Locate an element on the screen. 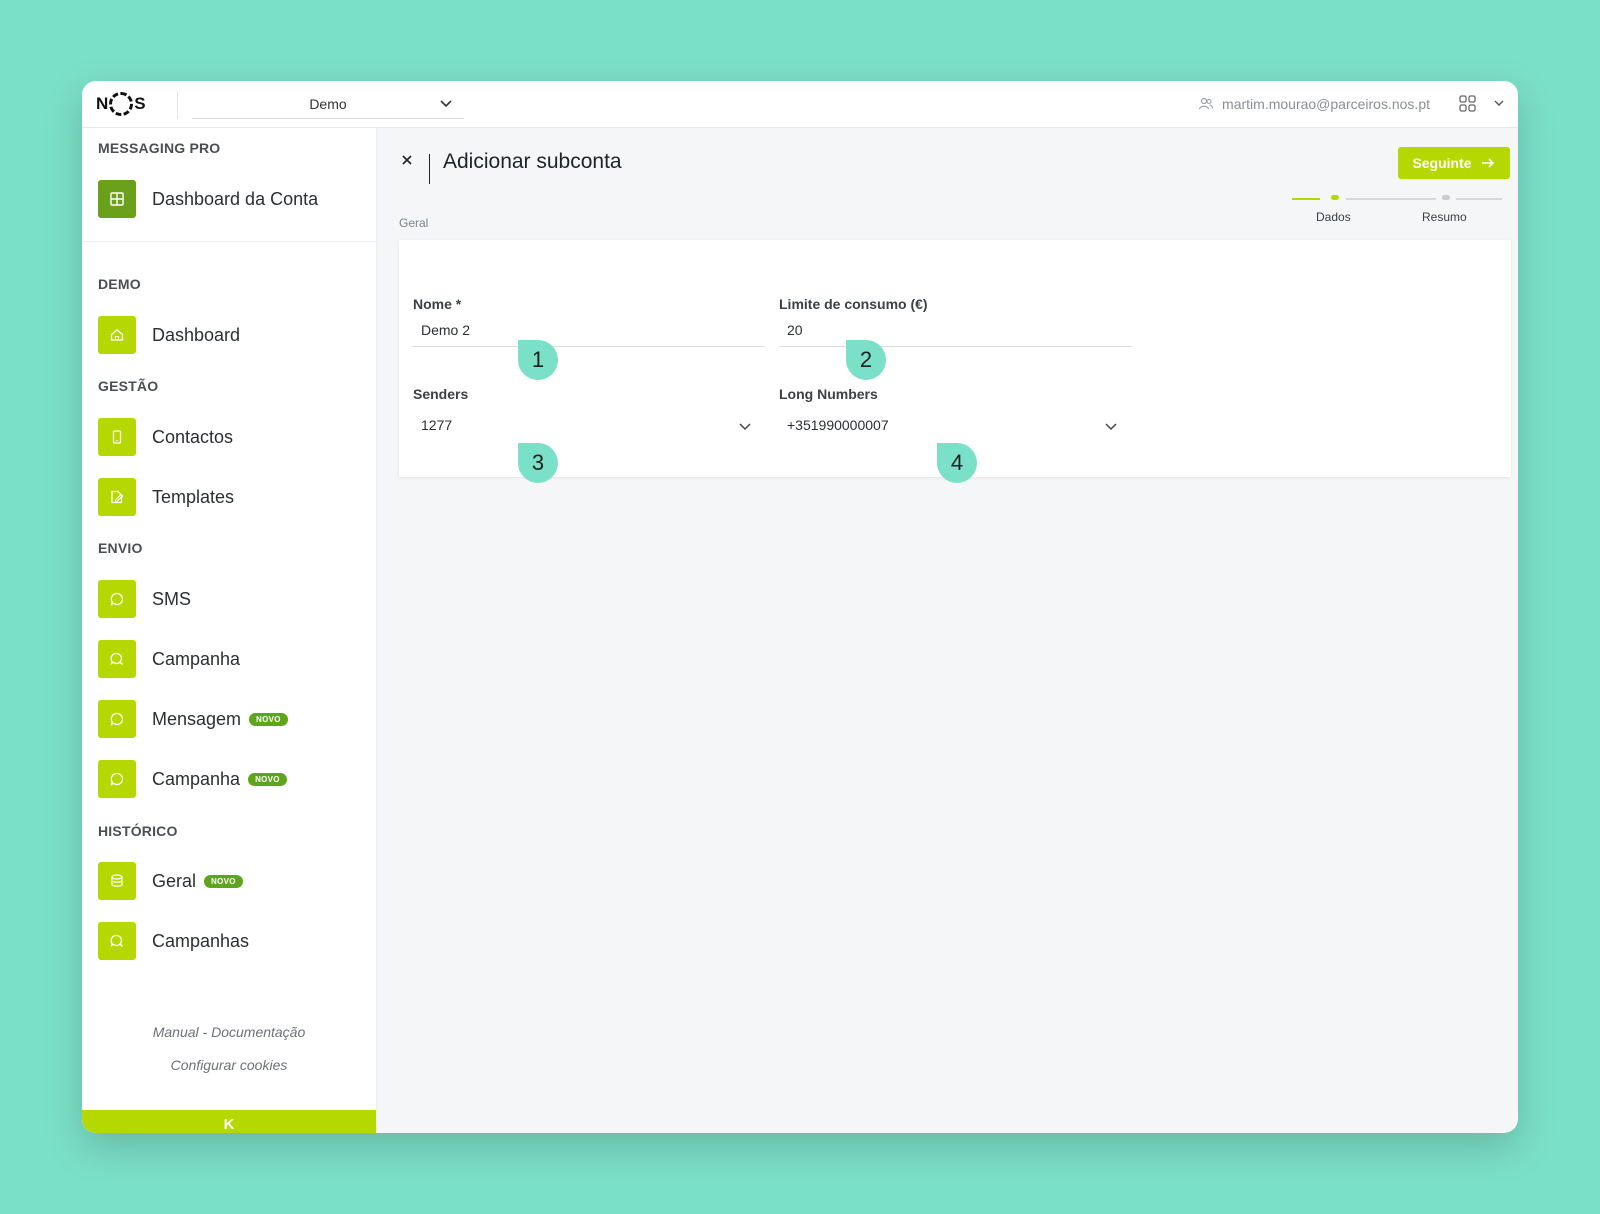 Image resolution: width=1600 pixels, height=1214 pixels. long-numbers-label: Long Numbers is located at coordinates (828, 394).